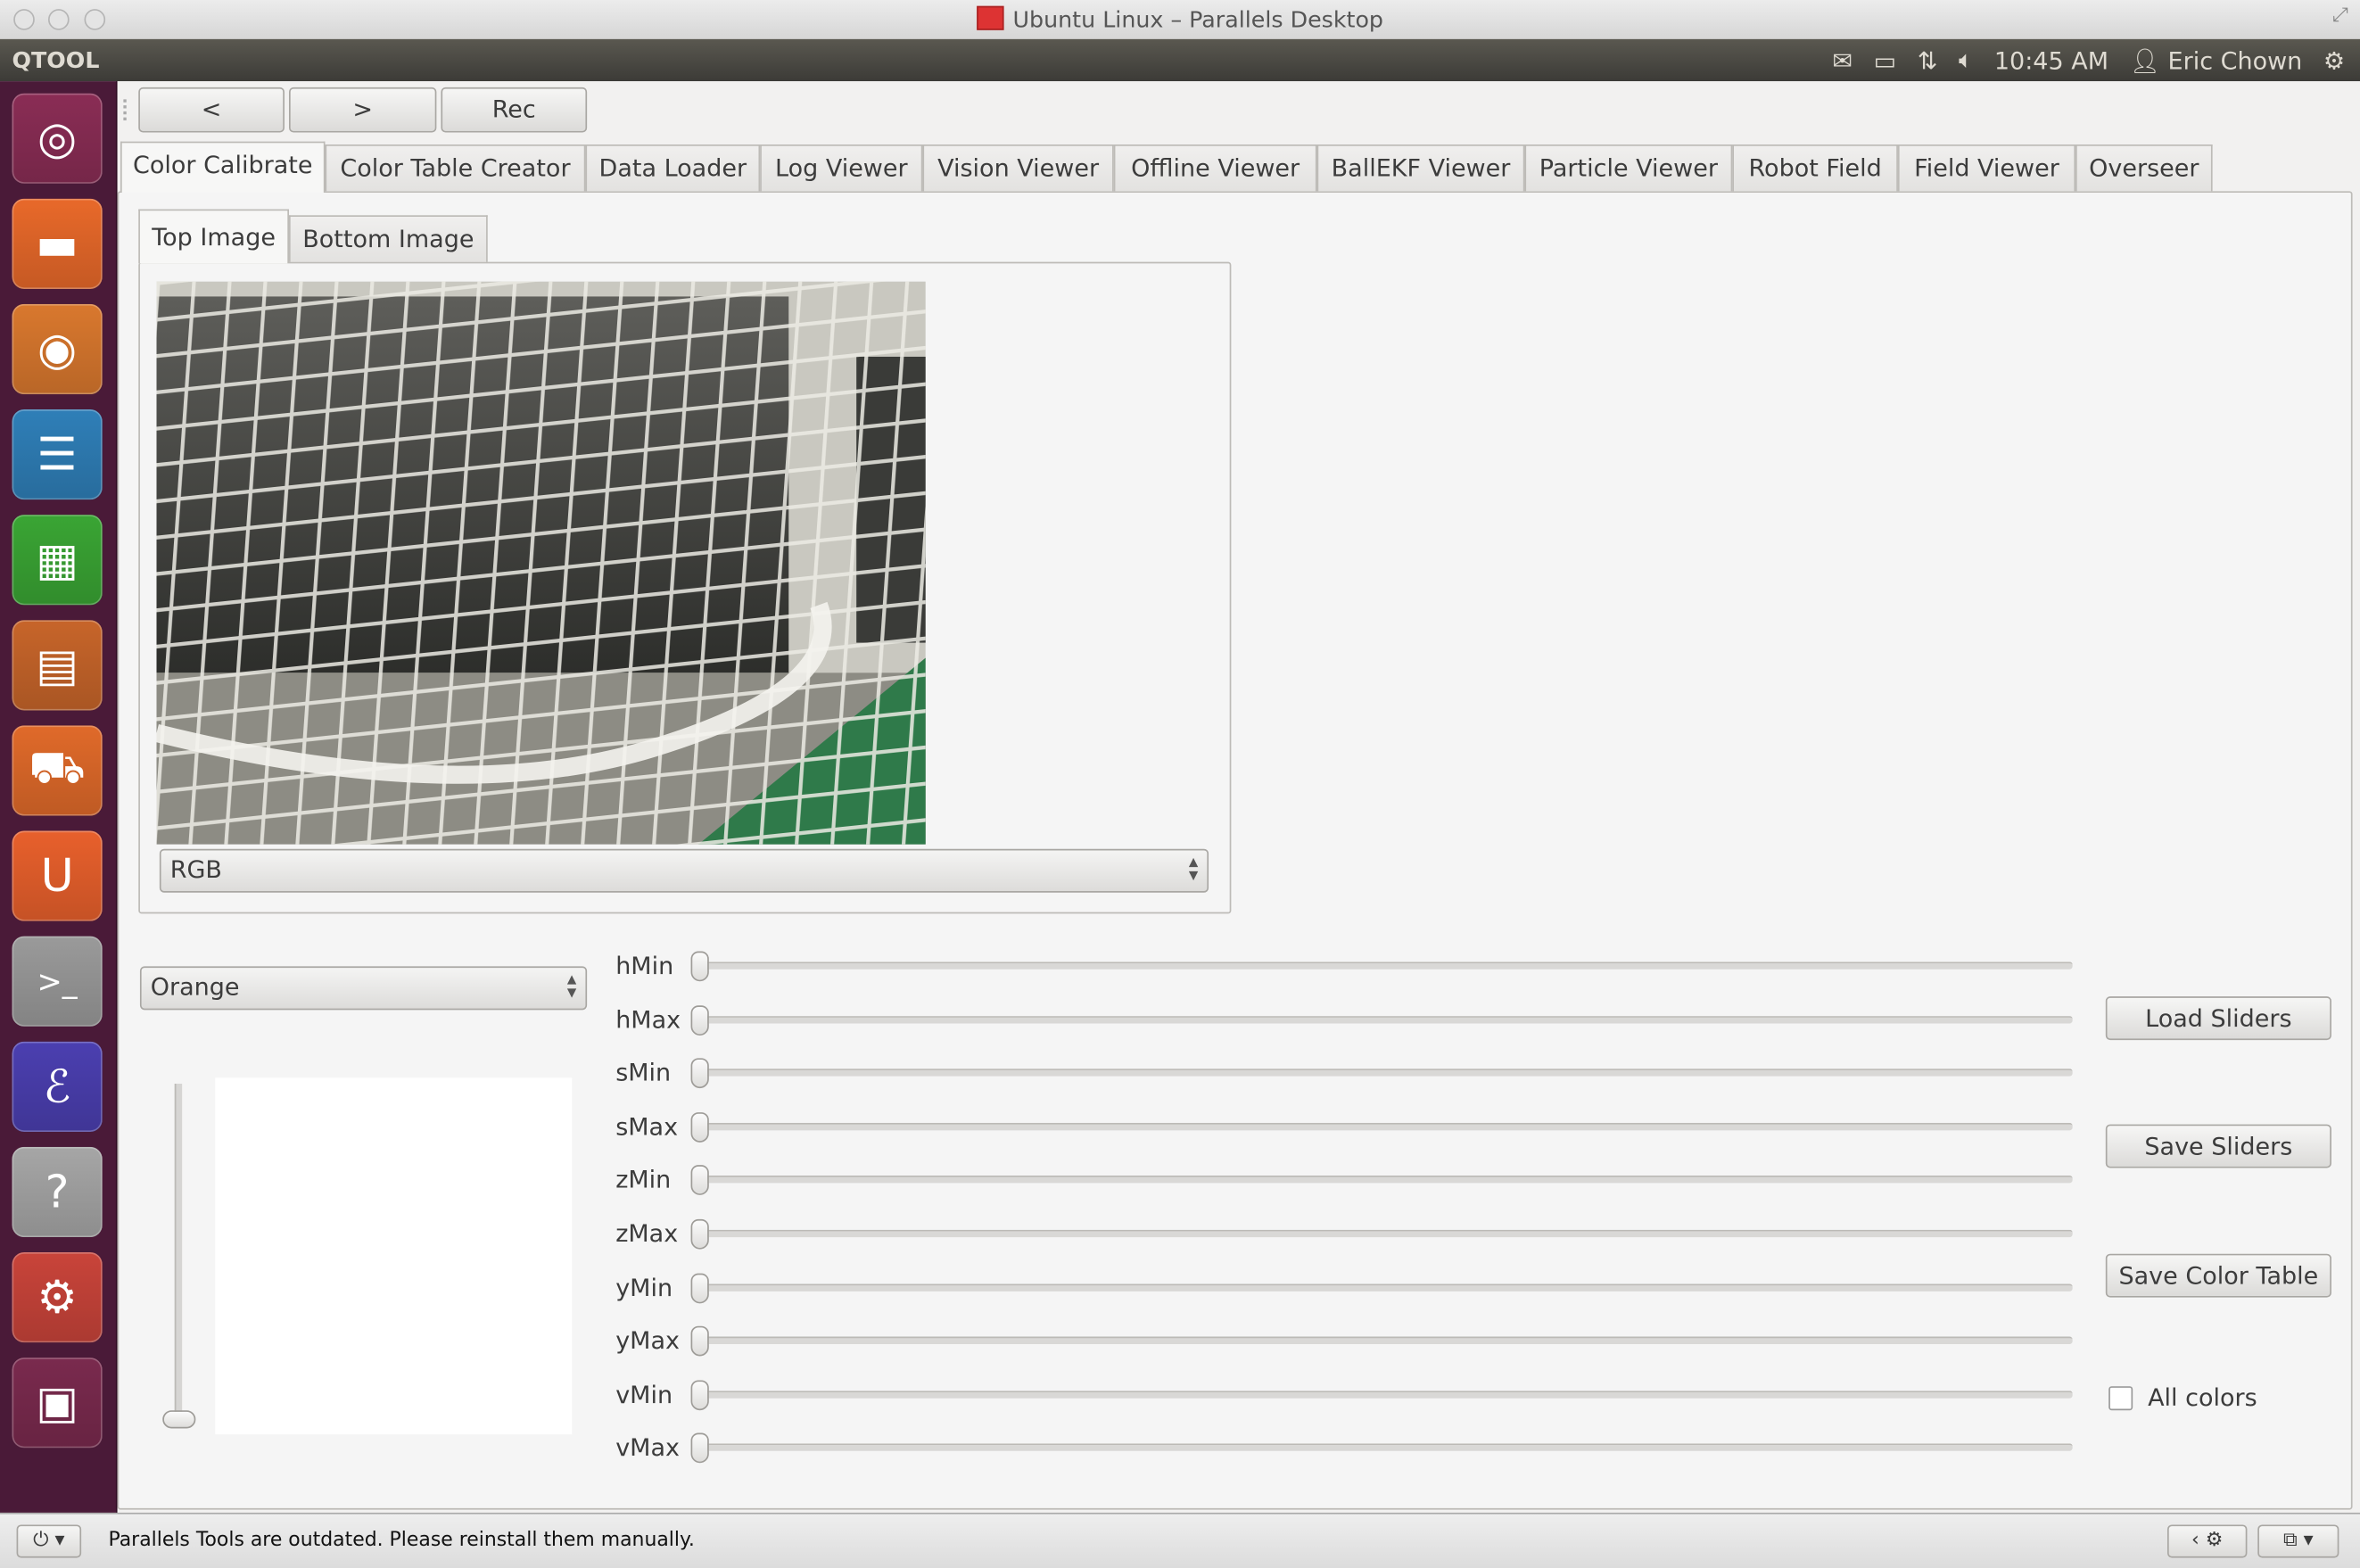 Image resolution: width=2360 pixels, height=1568 pixels. I want to click on vertical-slider-track, so click(178, 1253).